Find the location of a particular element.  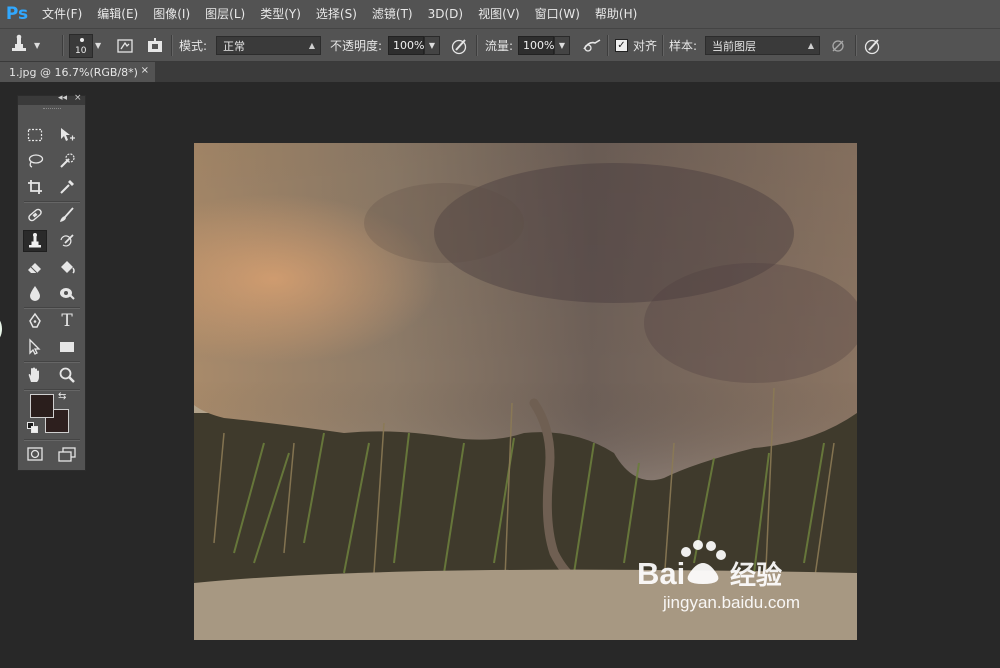

screen-mode-button is located at coordinates (67, 454).